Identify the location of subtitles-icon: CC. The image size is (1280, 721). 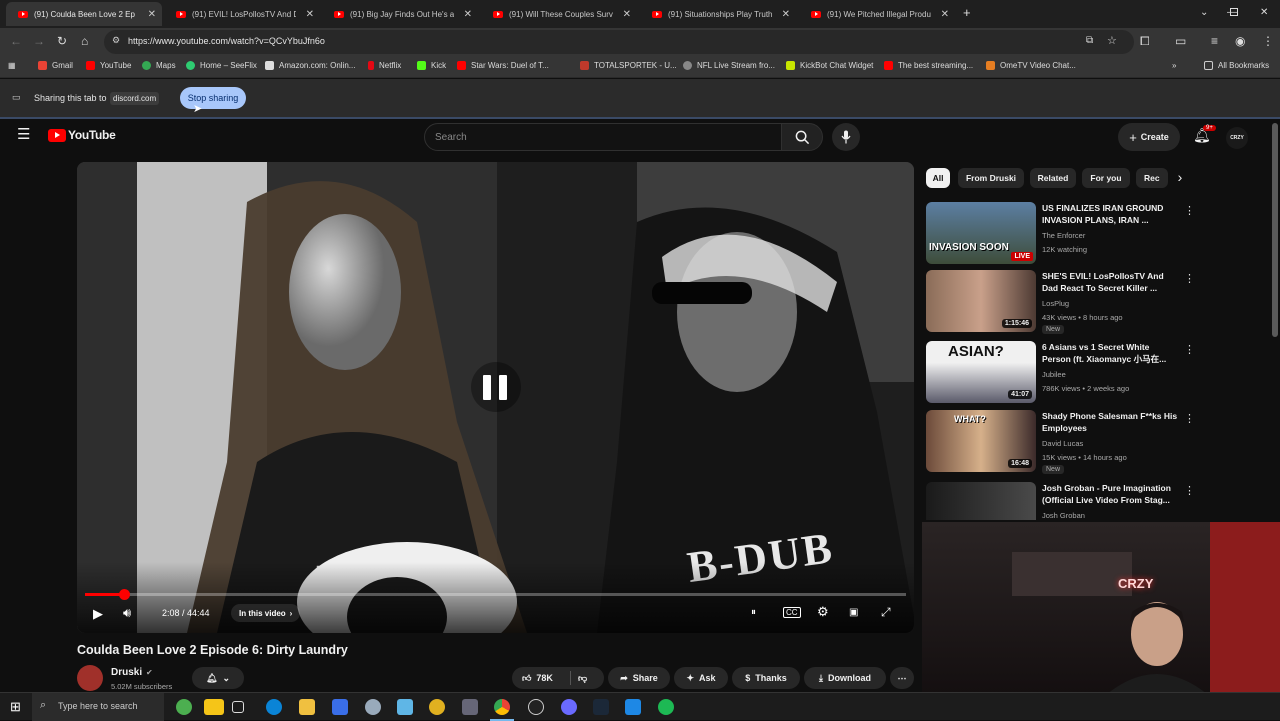
(792, 612).